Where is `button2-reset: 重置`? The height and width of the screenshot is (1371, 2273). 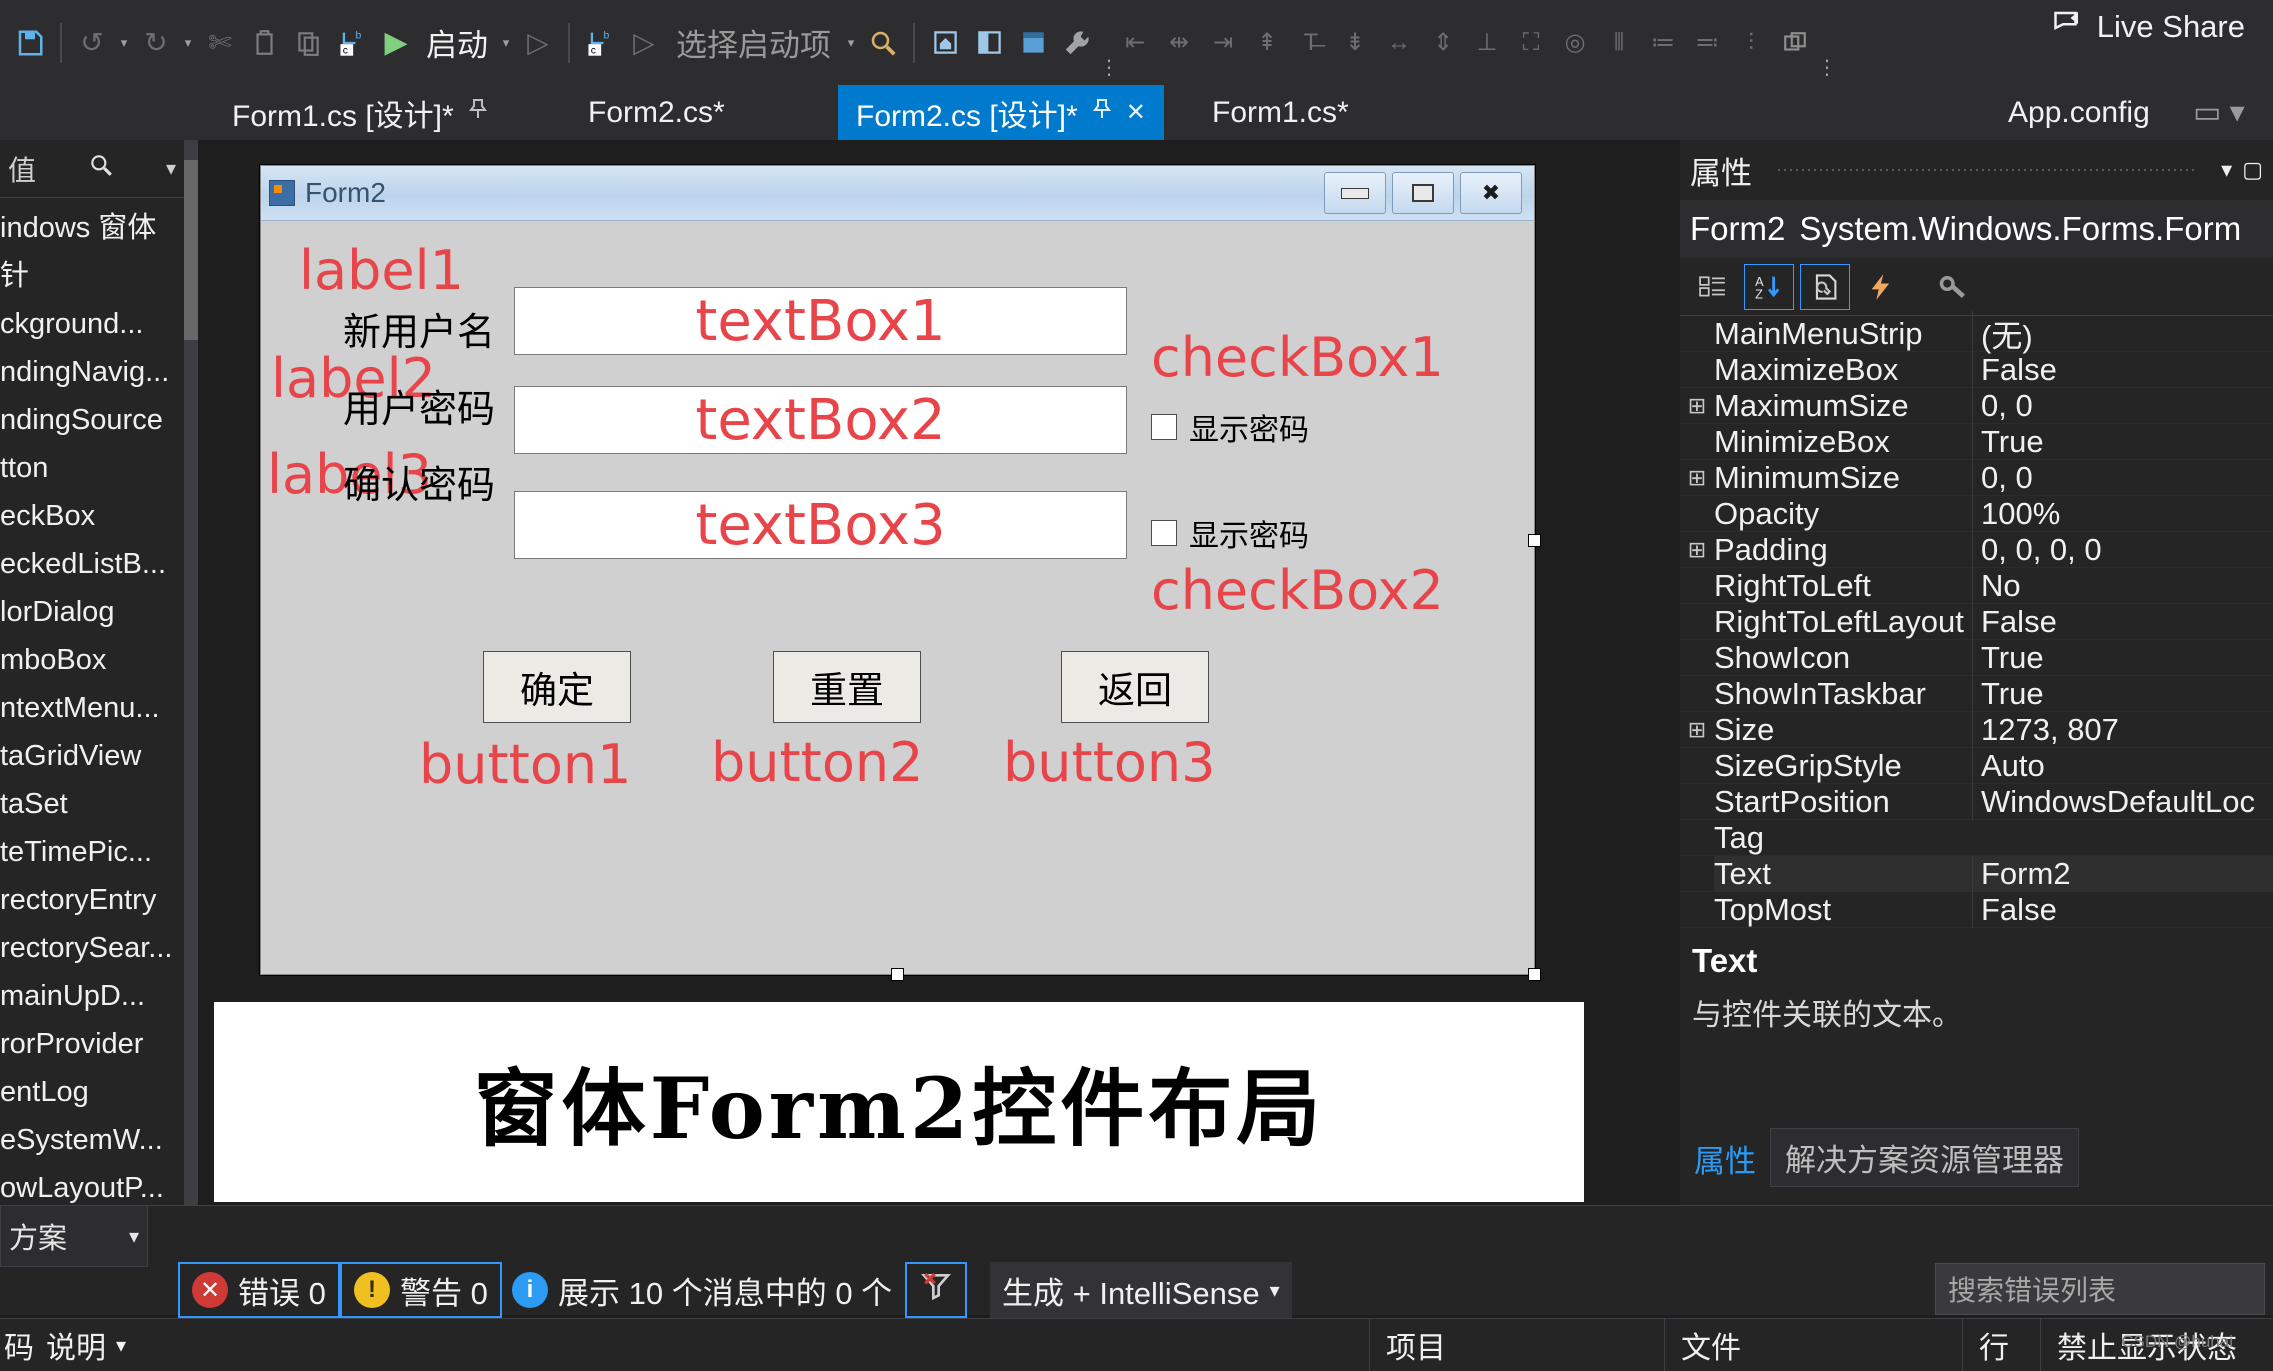 button2-reset: 重置 is located at coordinates (847, 687).